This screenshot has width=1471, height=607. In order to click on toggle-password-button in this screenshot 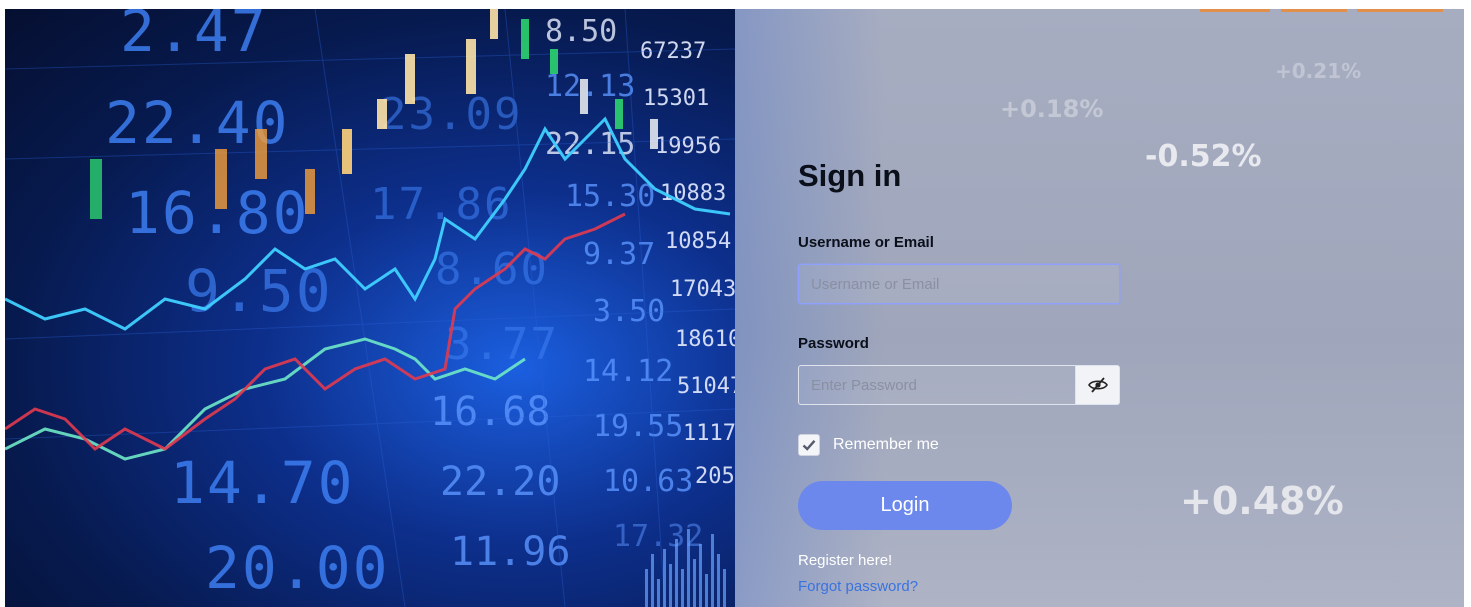, I will do `click(1097, 385)`.